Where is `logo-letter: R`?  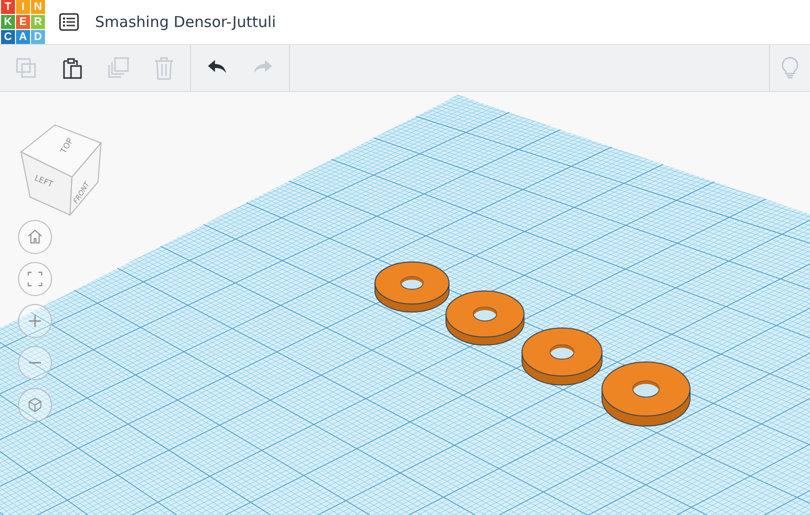 logo-letter: R is located at coordinates (38, 22).